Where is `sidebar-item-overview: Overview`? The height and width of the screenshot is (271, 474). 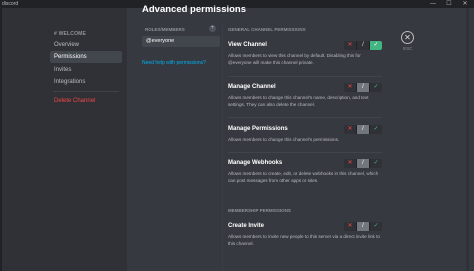
sidebar-item-overview: Overview is located at coordinates (86, 45).